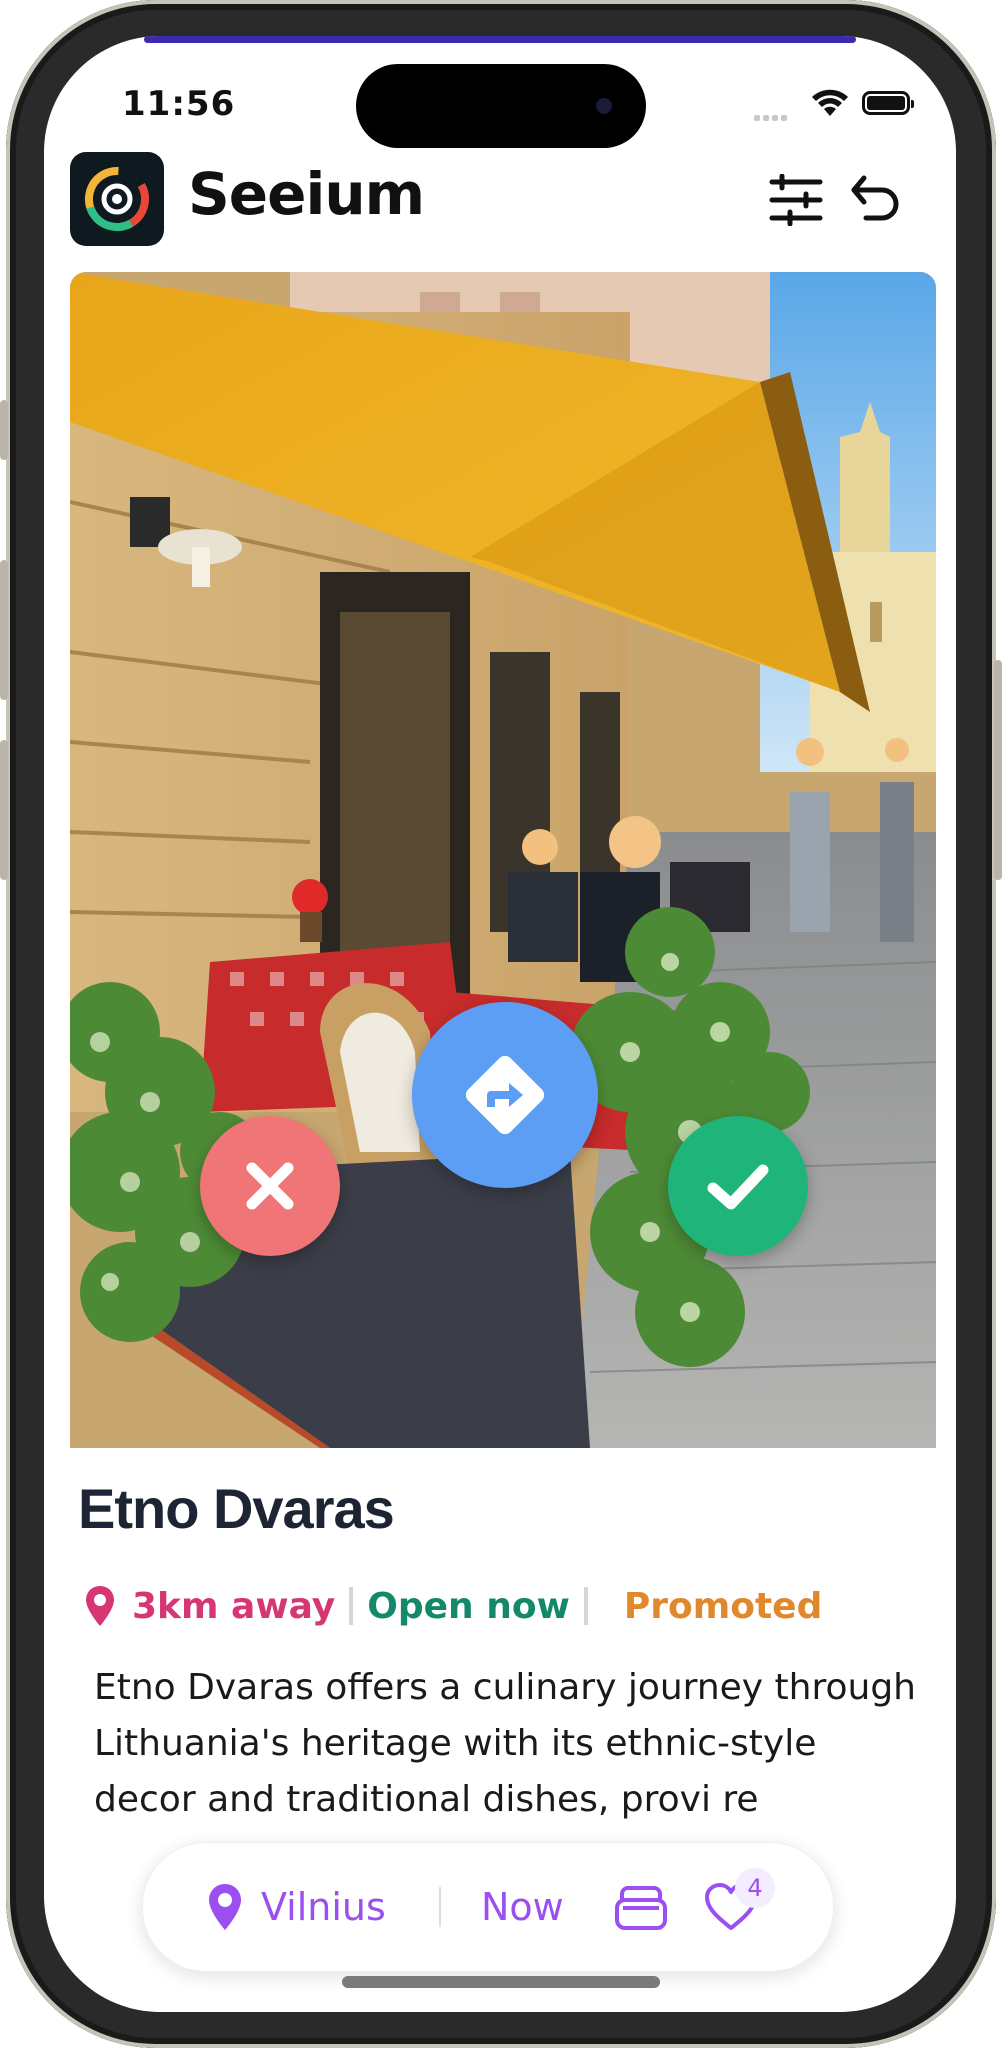 The image size is (1002, 2048). Describe the element at coordinates (830, 105) in the screenshot. I see `wifi-icon` at that location.